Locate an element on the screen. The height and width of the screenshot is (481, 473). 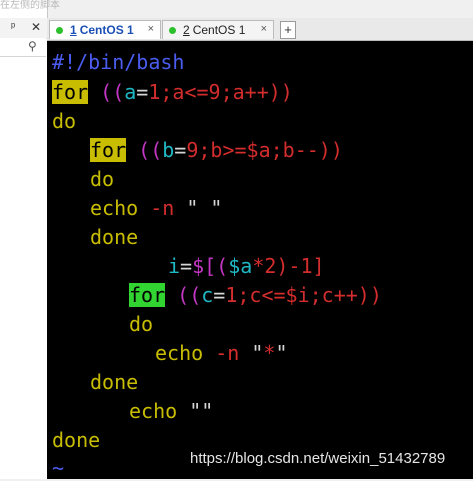
code-line-3: for ((b=9;b>=$a;b--)) is located at coordinates (216, 150).